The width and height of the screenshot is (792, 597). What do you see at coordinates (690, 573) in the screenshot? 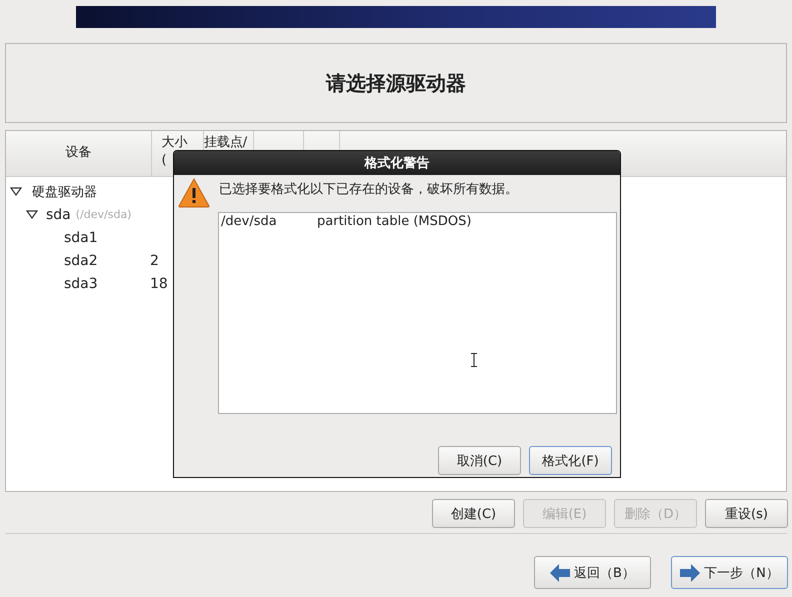
I see `arrow-right-icon` at bounding box center [690, 573].